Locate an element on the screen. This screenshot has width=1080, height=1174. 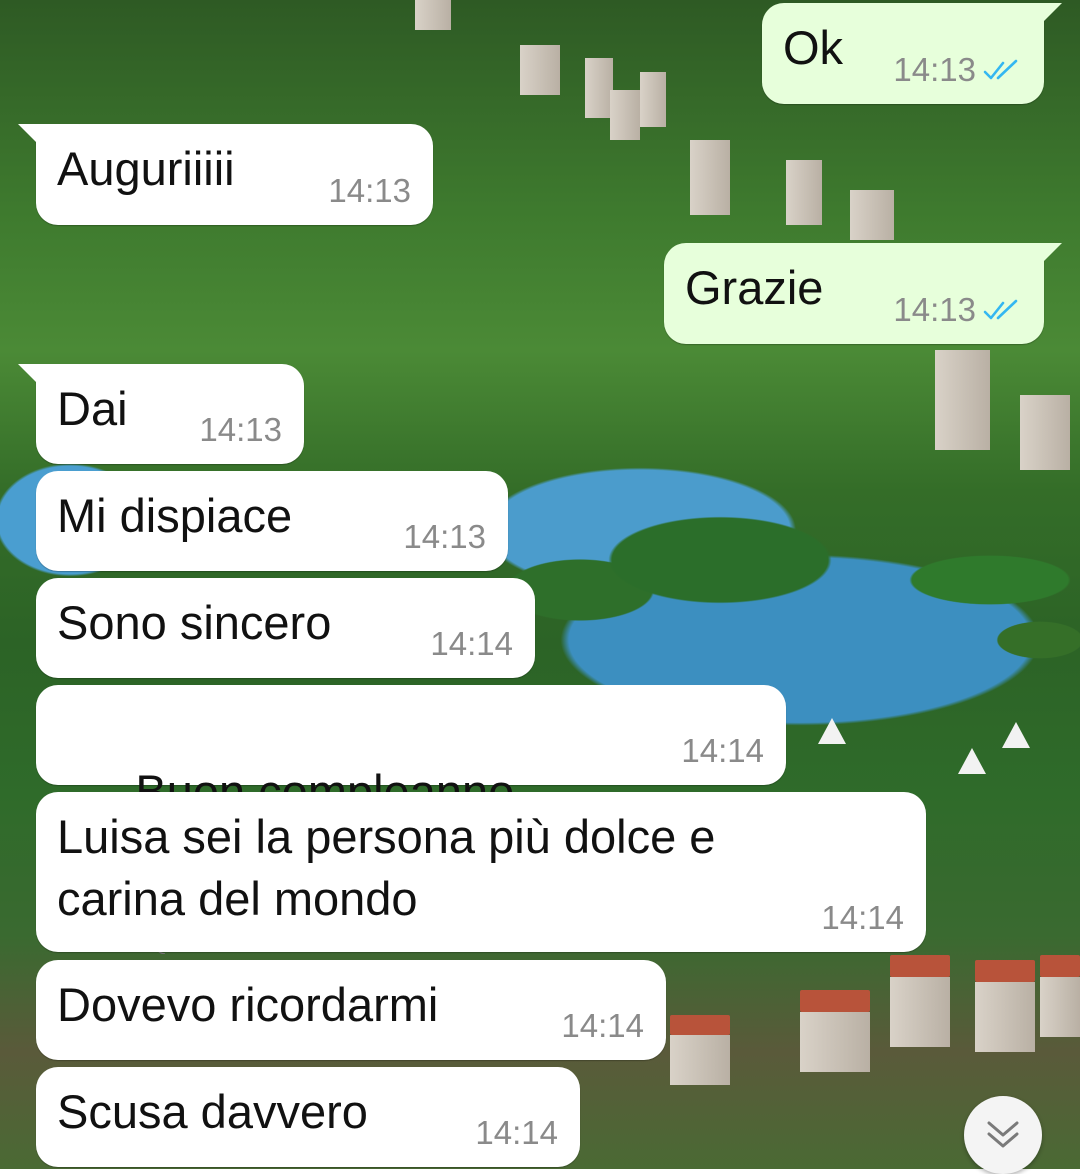
double-chevron-down-icon is located at coordinates (1003, 1134).